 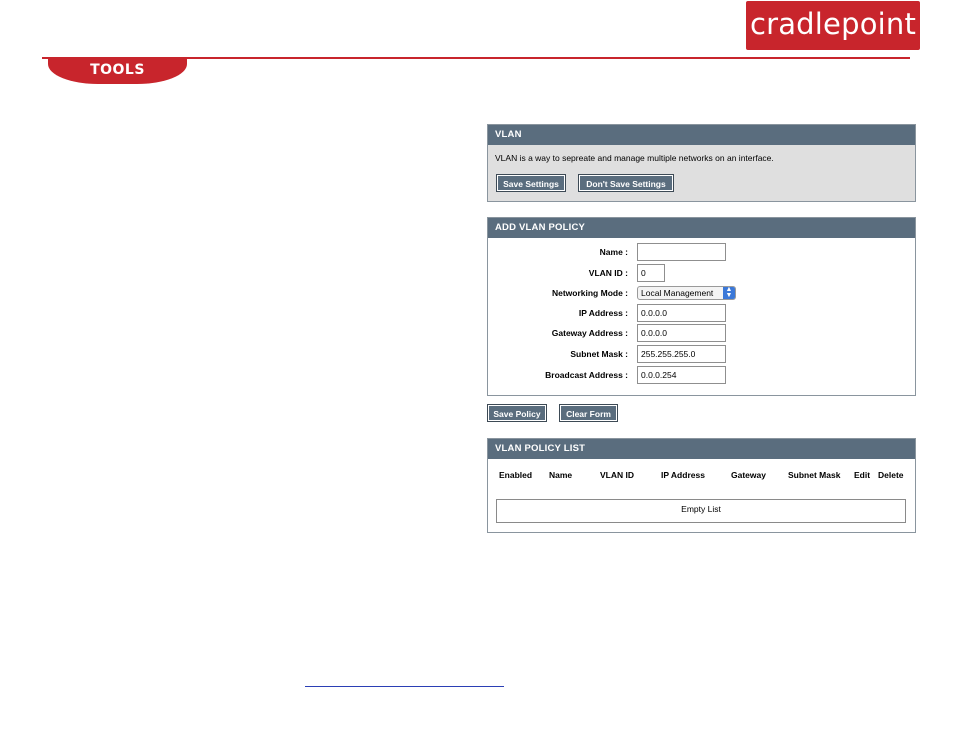 I want to click on dont-save-settings-button: Don't Save Settings, so click(x=626, y=183).